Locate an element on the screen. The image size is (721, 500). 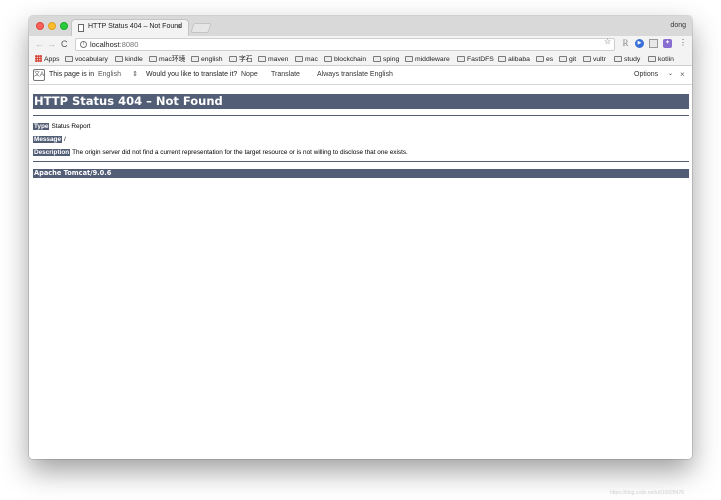
message-label: Message is located at coordinates (47, 139).